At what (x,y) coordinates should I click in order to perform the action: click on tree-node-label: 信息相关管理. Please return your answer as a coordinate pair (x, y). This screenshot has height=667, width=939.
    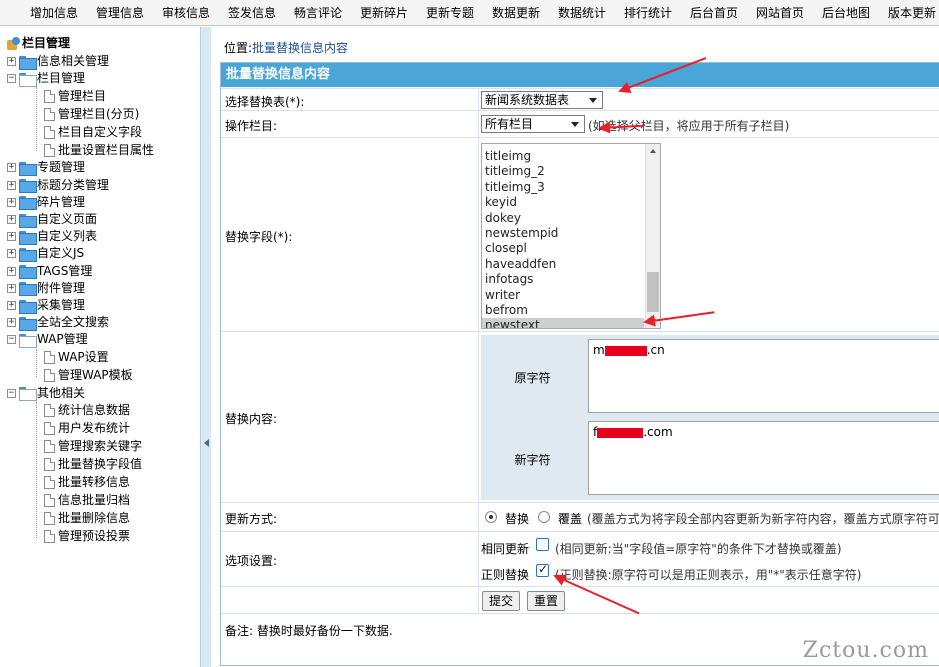
    Looking at the image, I should click on (73, 61).